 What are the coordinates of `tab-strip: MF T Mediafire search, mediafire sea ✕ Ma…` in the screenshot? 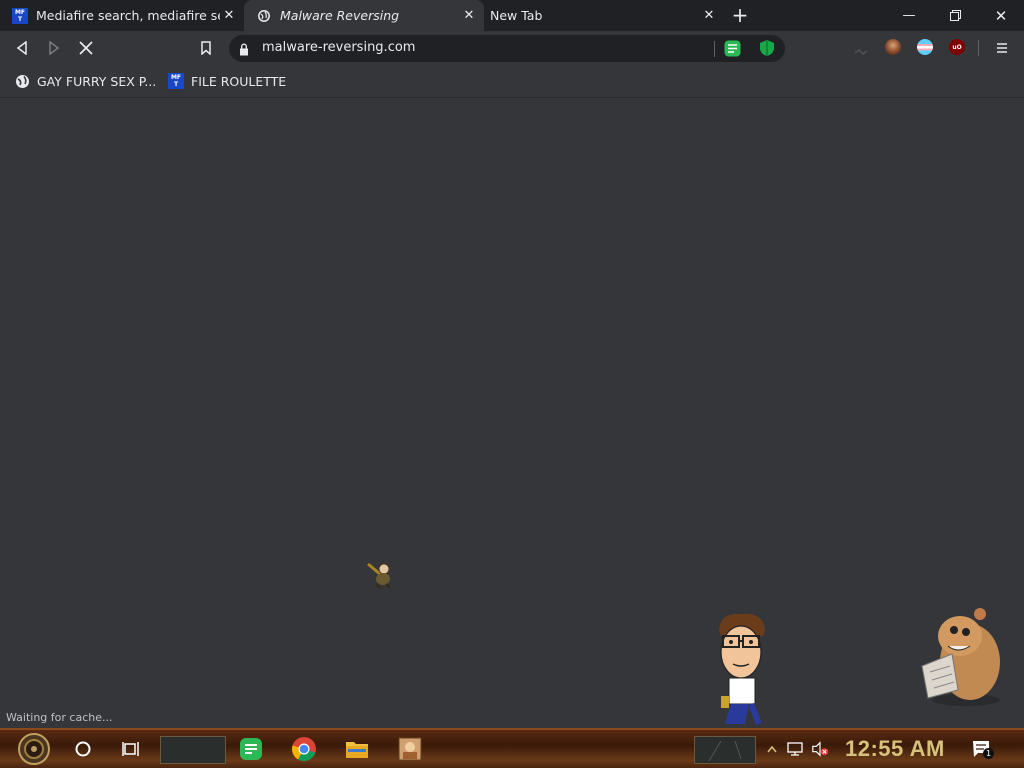 It's located at (512, 15).